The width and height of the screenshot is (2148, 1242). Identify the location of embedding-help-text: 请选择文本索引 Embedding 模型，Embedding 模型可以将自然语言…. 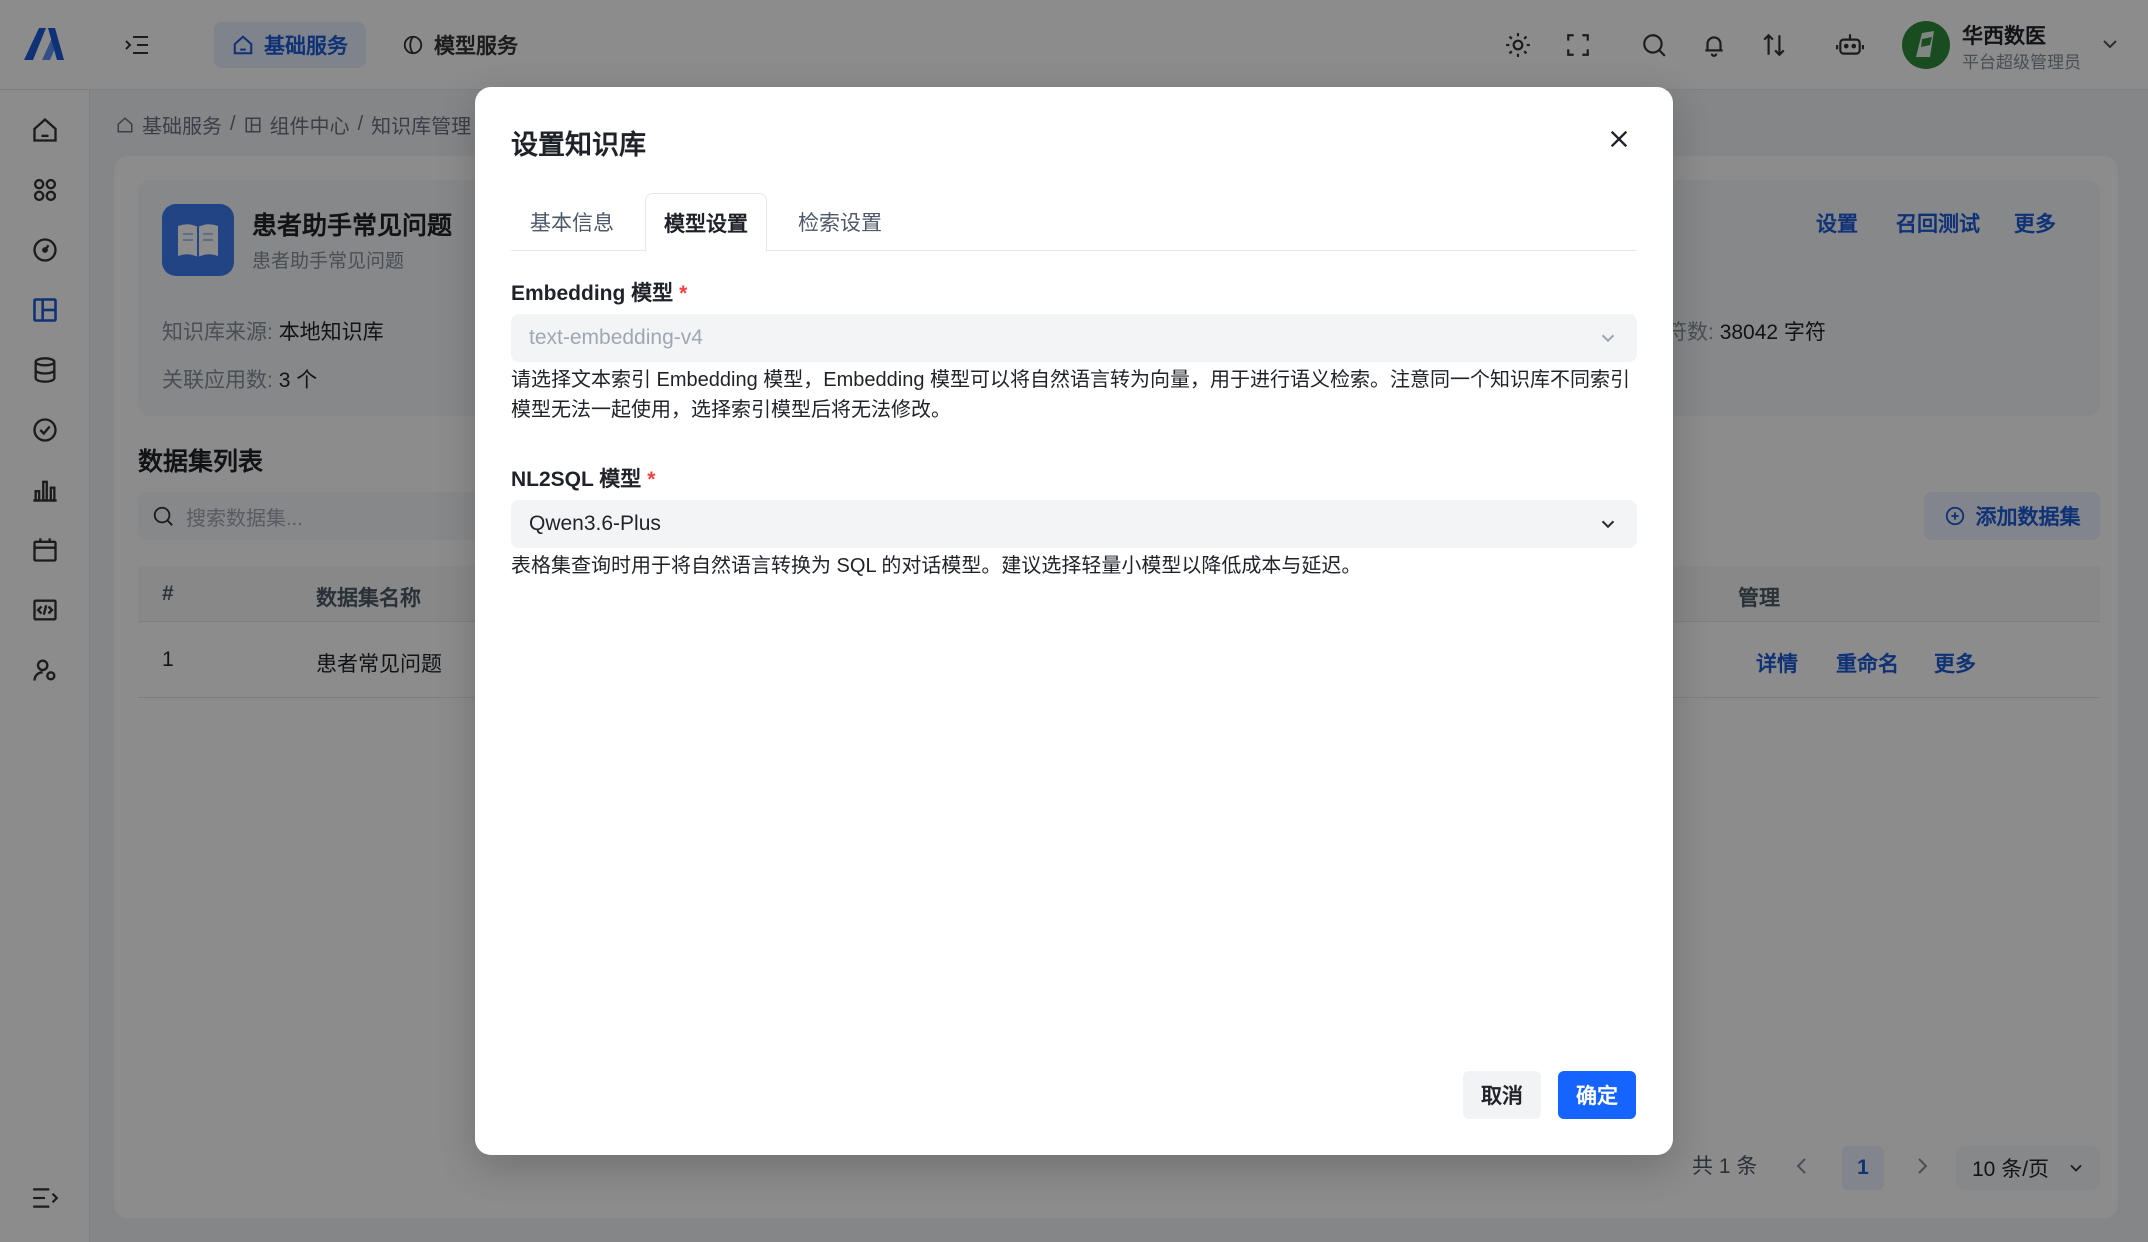
(1071, 395).